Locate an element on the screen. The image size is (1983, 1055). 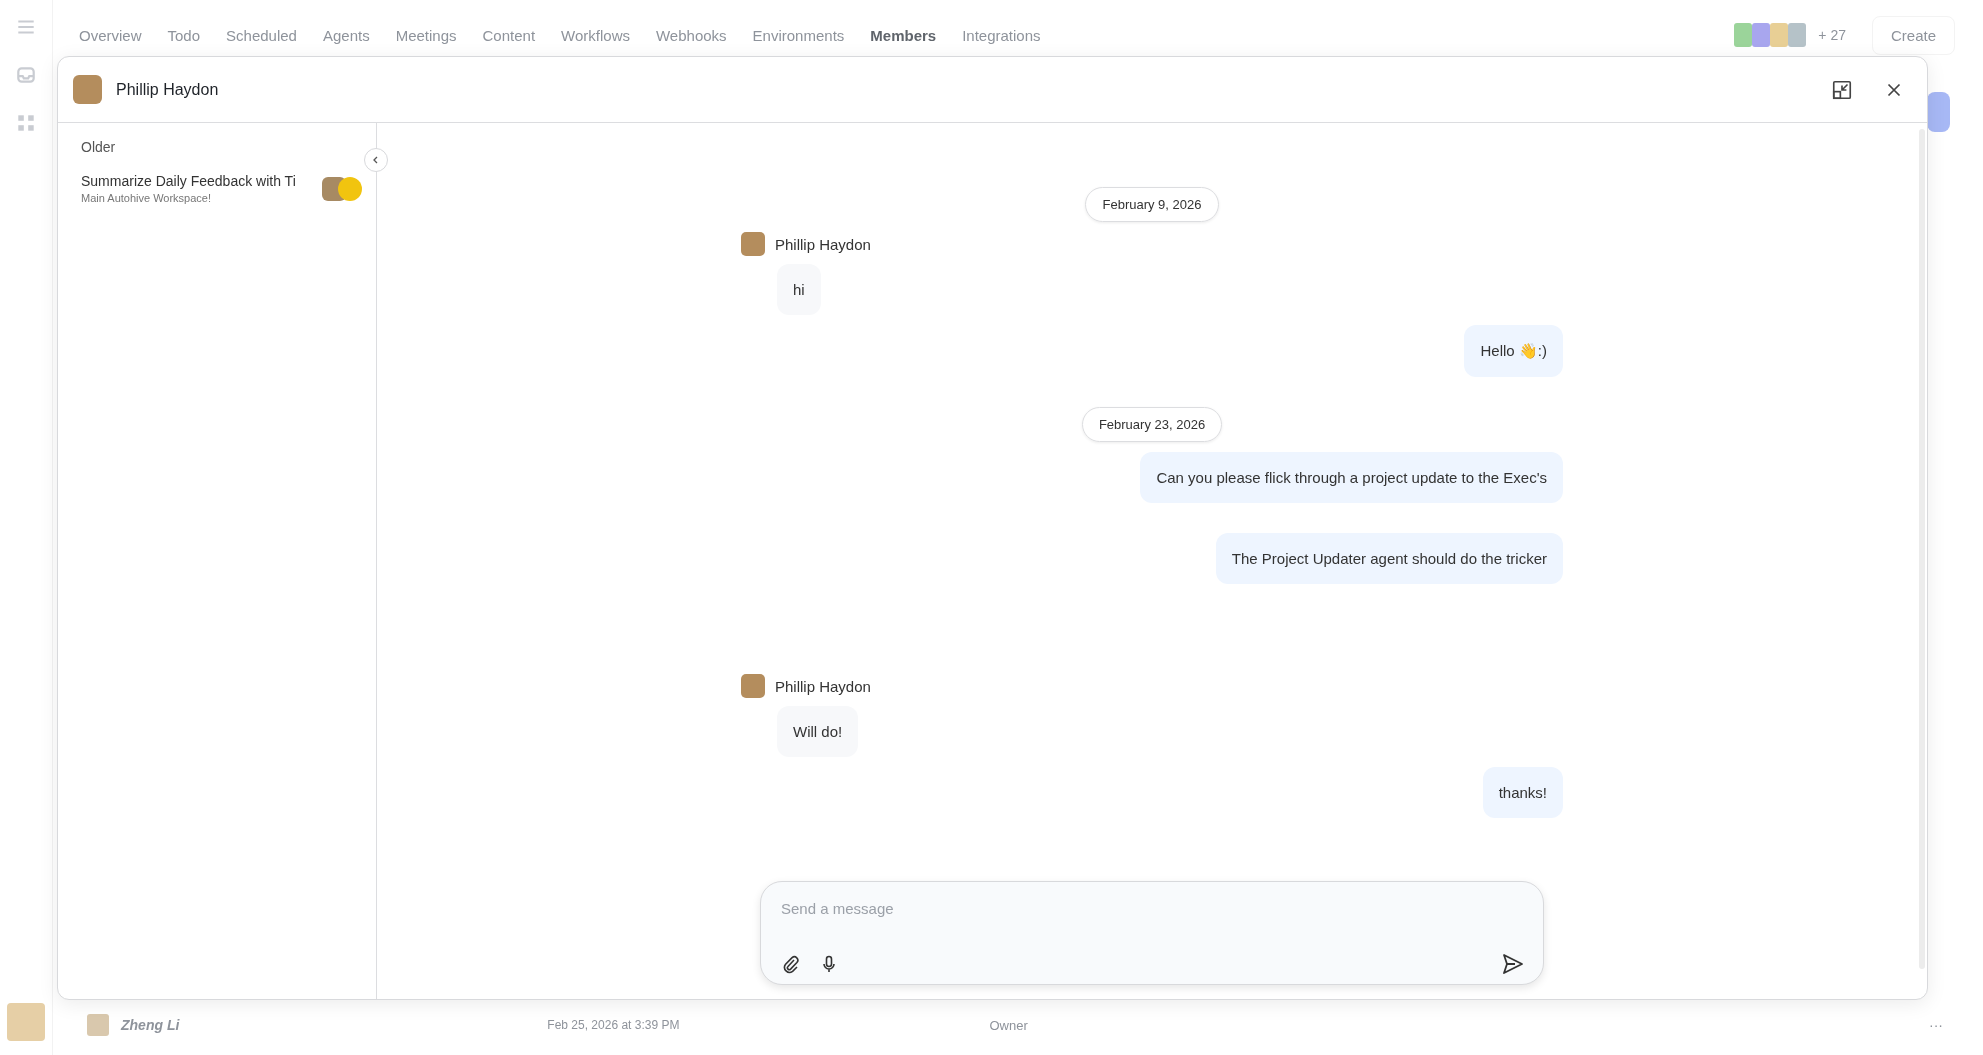
message-bubble: Can you please flick through a project update to the Exec's is located at coordinates (1351, 477).